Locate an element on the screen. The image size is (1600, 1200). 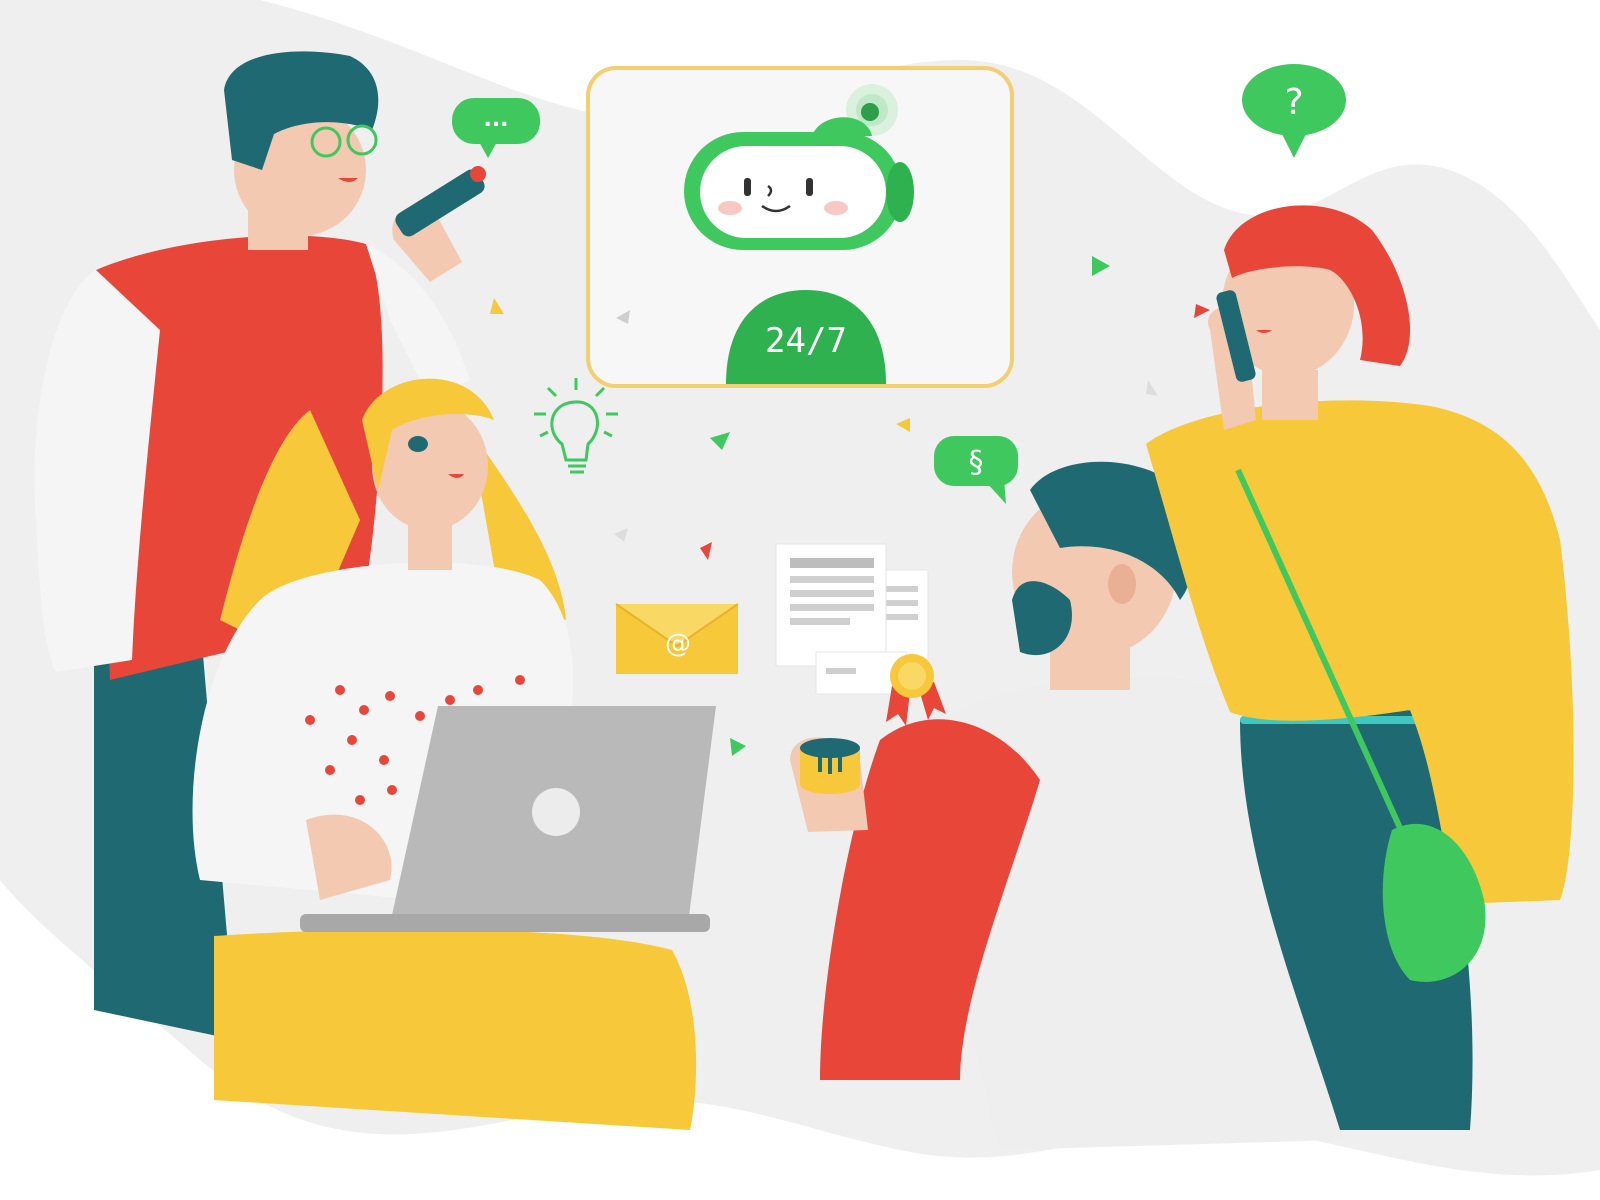
section-symbol: § is located at coordinates (976, 462).